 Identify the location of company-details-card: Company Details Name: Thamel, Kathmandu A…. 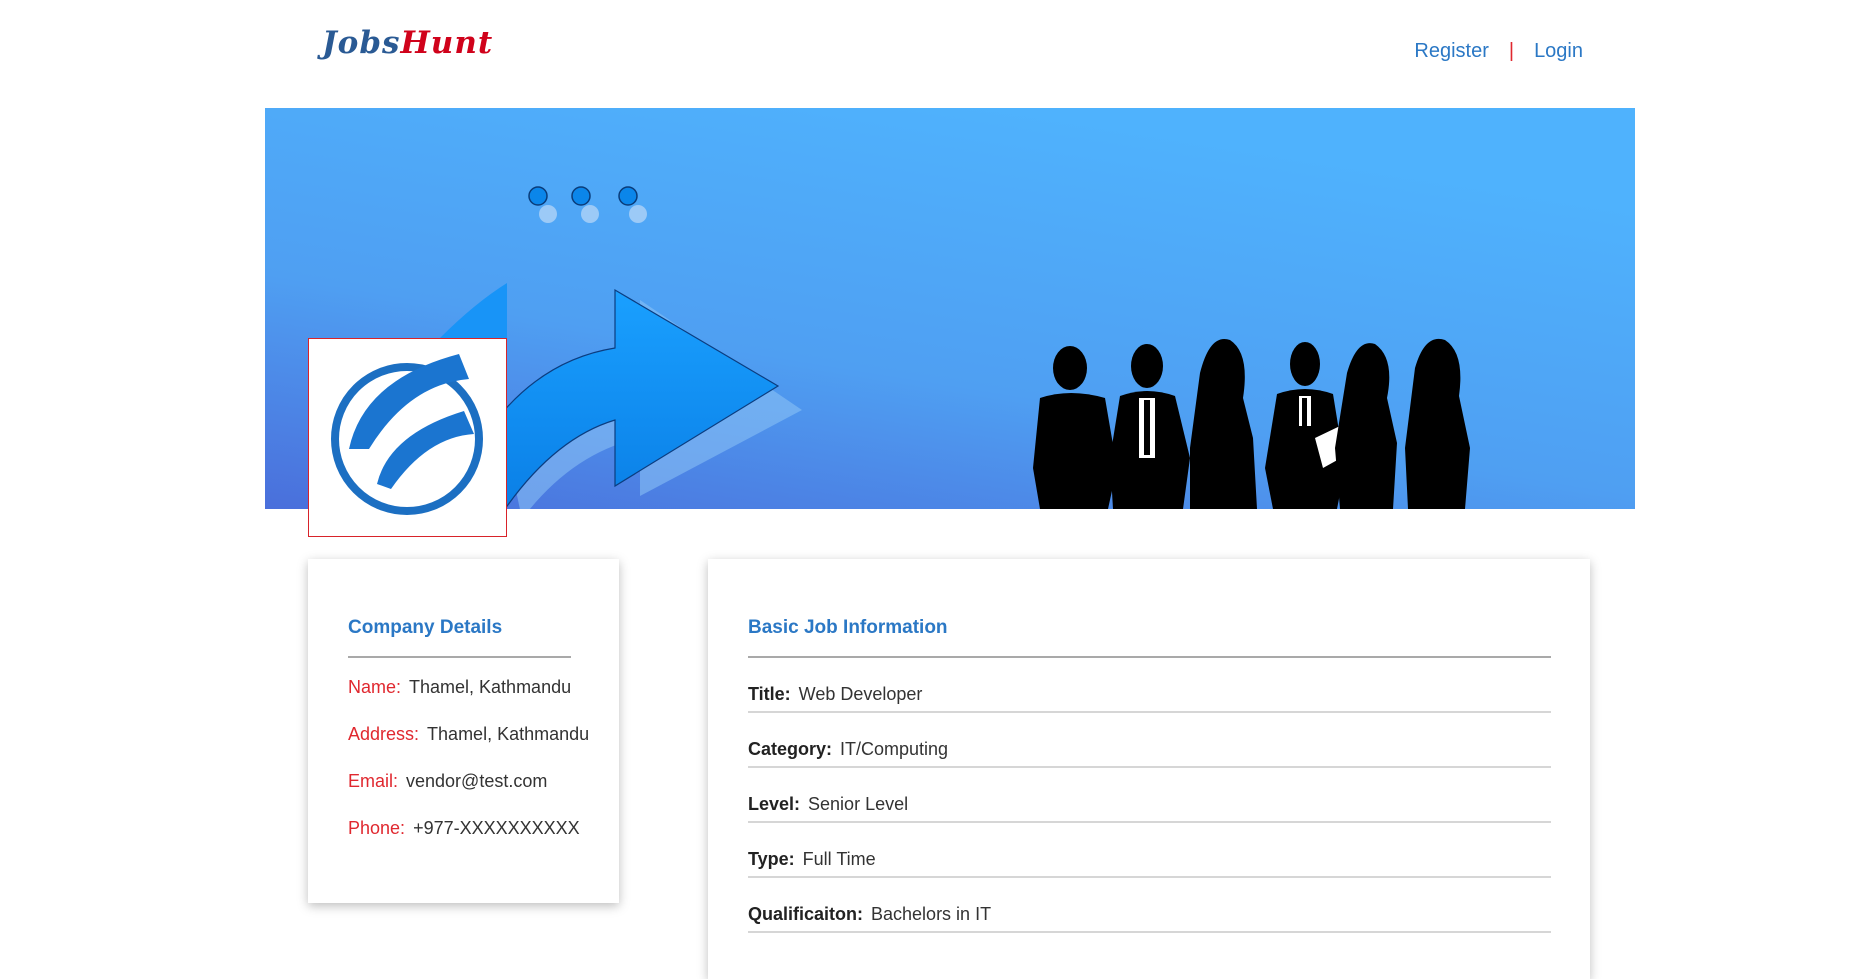
(463, 731).